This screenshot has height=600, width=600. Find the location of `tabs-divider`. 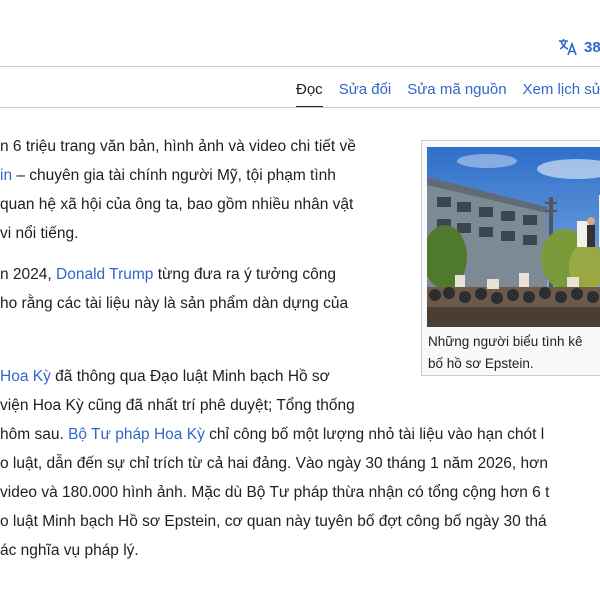

tabs-divider is located at coordinates (300, 107).